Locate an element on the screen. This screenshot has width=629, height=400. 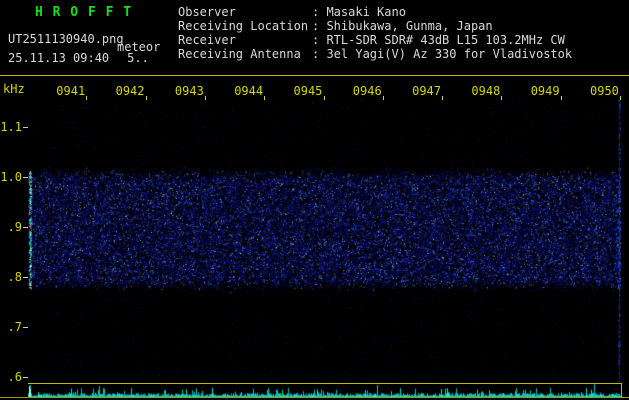
output-filename: UT2511130940.png is located at coordinates (66, 39).